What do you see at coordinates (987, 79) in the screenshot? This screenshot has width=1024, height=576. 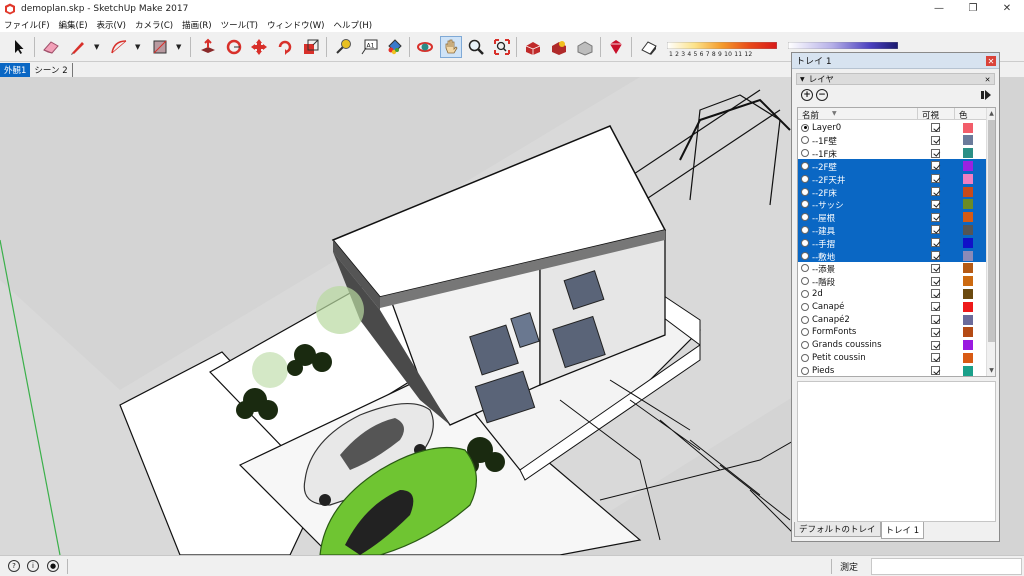 I see `layers-panel-close-button: ✕` at bounding box center [987, 79].